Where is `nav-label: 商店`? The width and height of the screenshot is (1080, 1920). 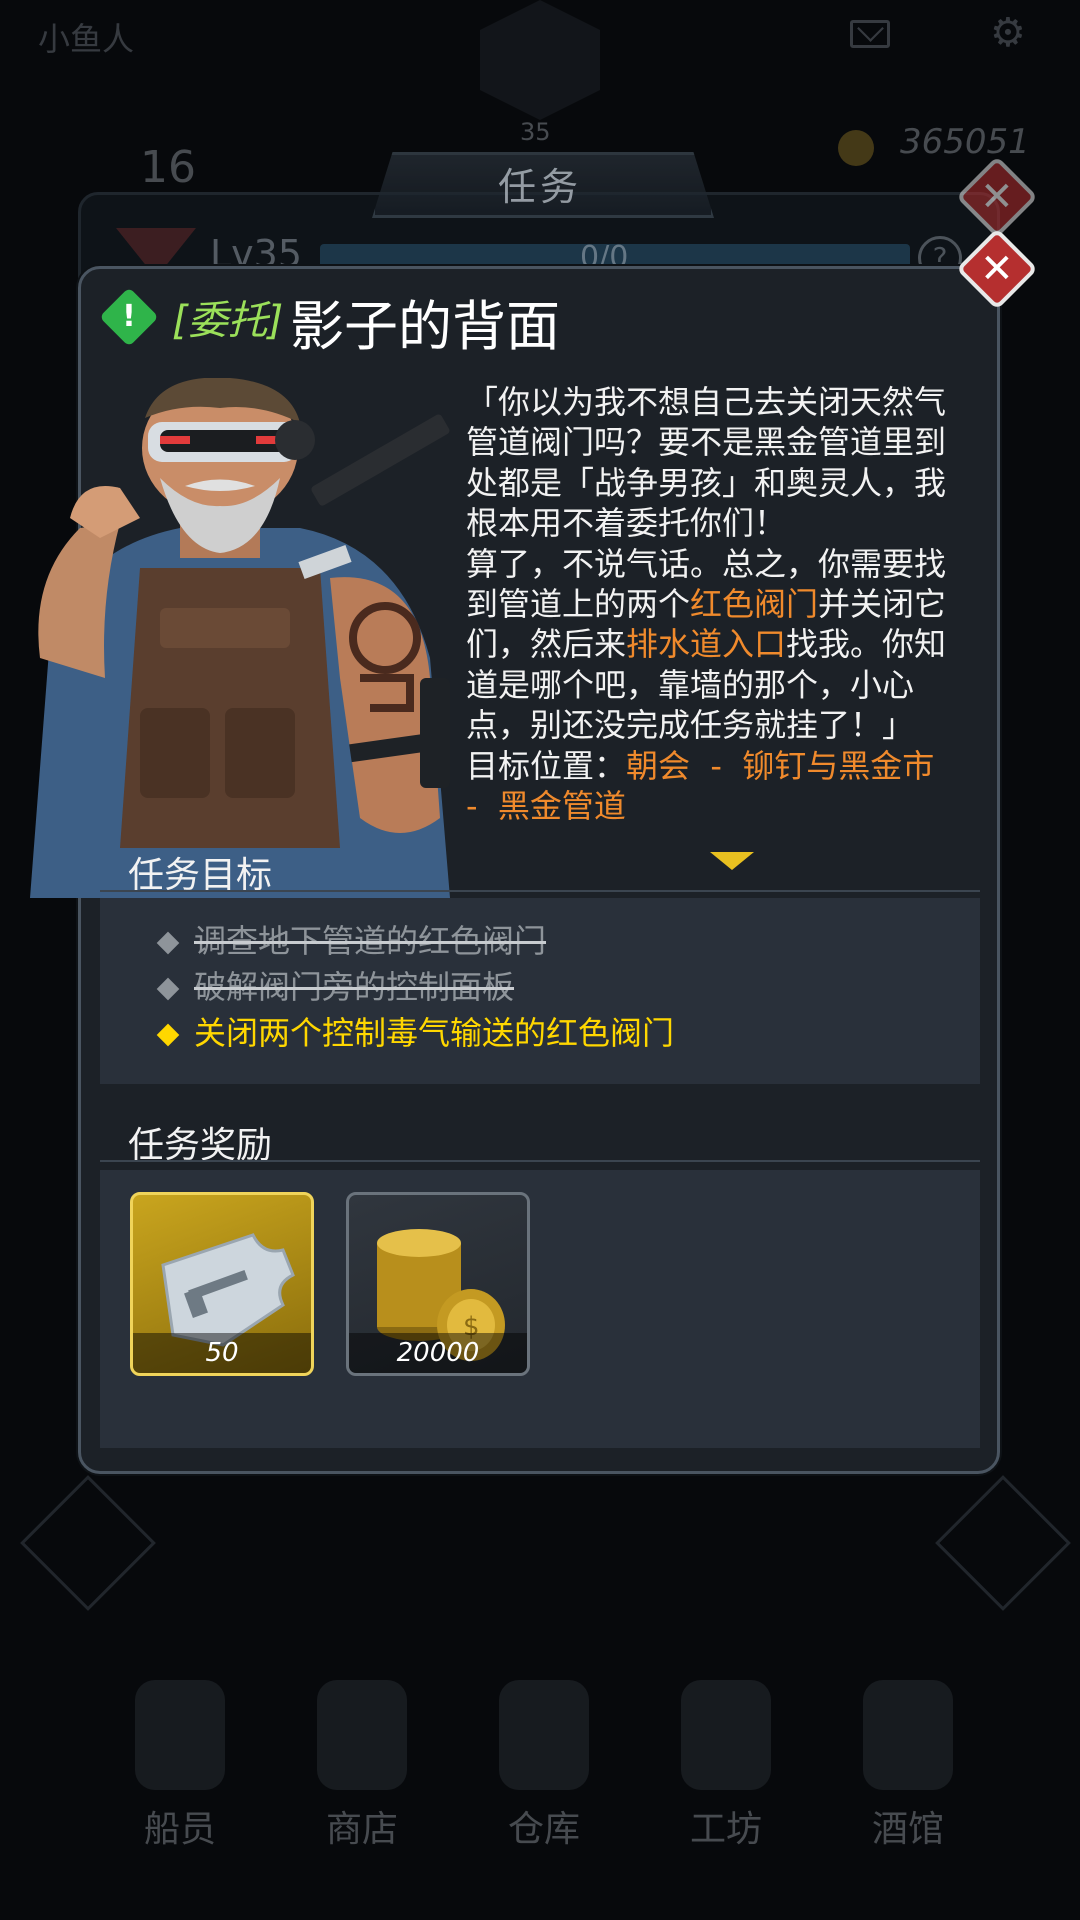
nav-label: 商店 is located at coordinates (361, 1829).